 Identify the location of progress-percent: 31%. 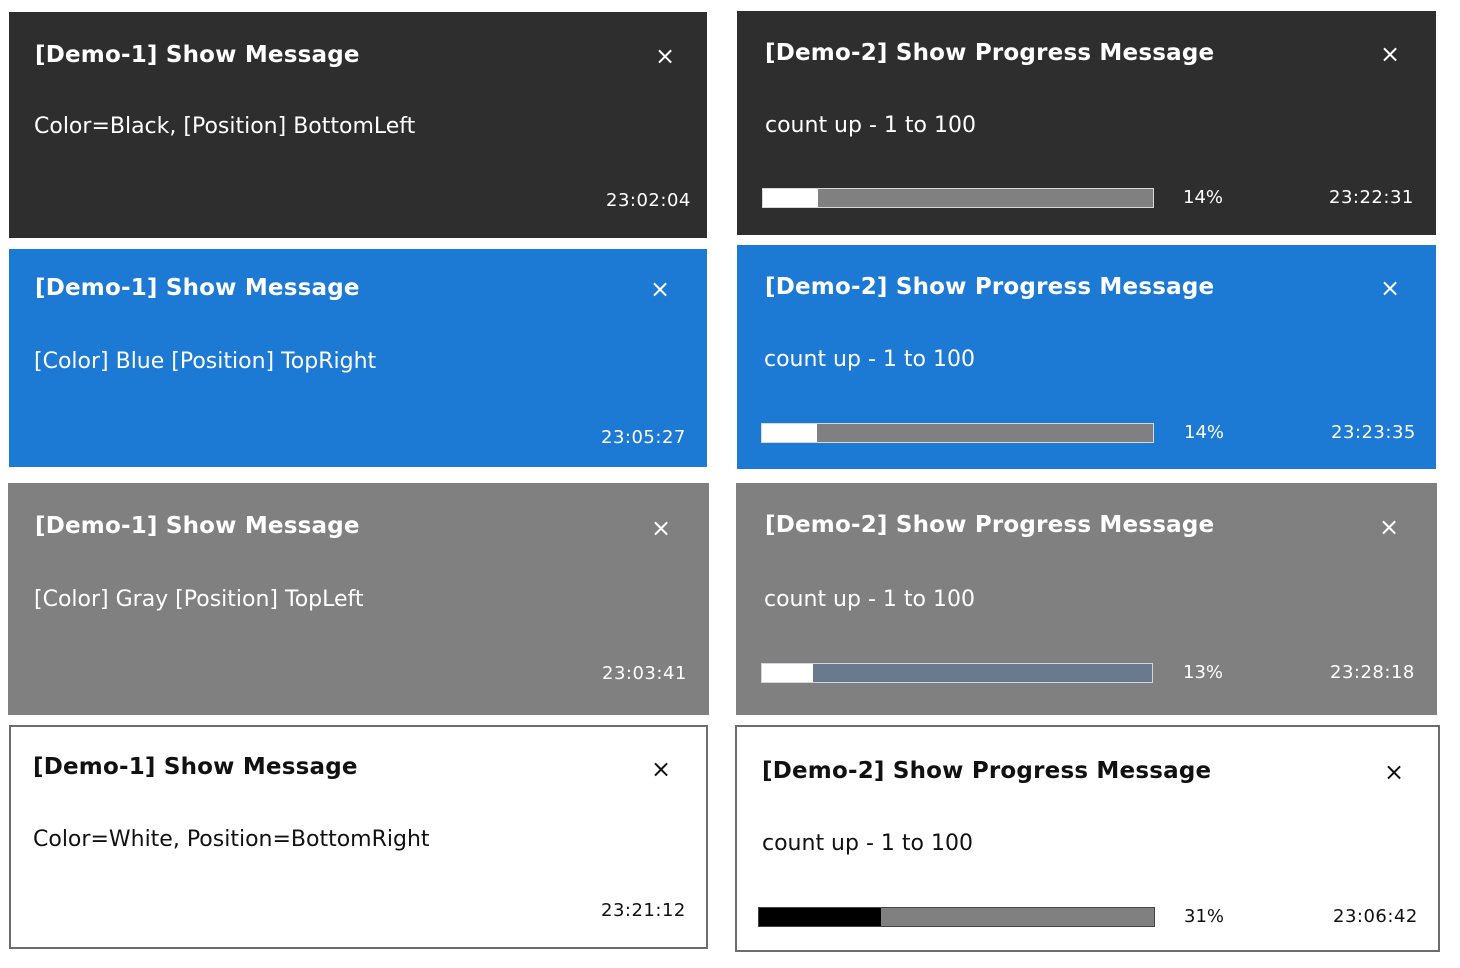
(1204, 916).